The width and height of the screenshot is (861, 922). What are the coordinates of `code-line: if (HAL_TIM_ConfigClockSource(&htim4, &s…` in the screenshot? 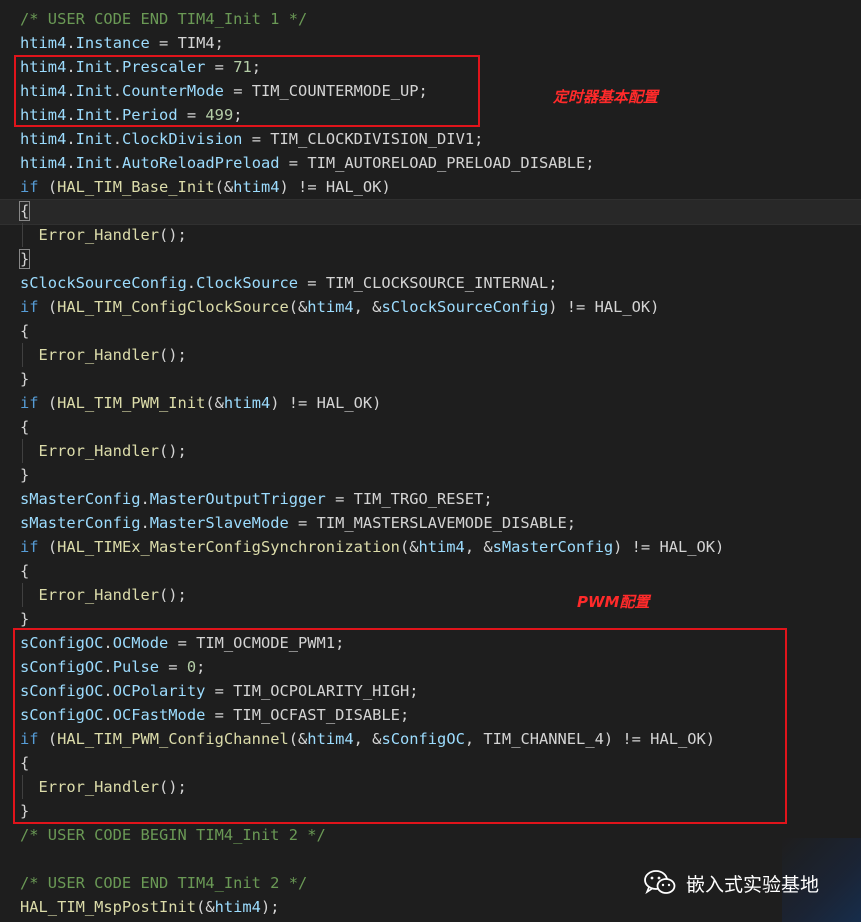 It's located at (372, 307).